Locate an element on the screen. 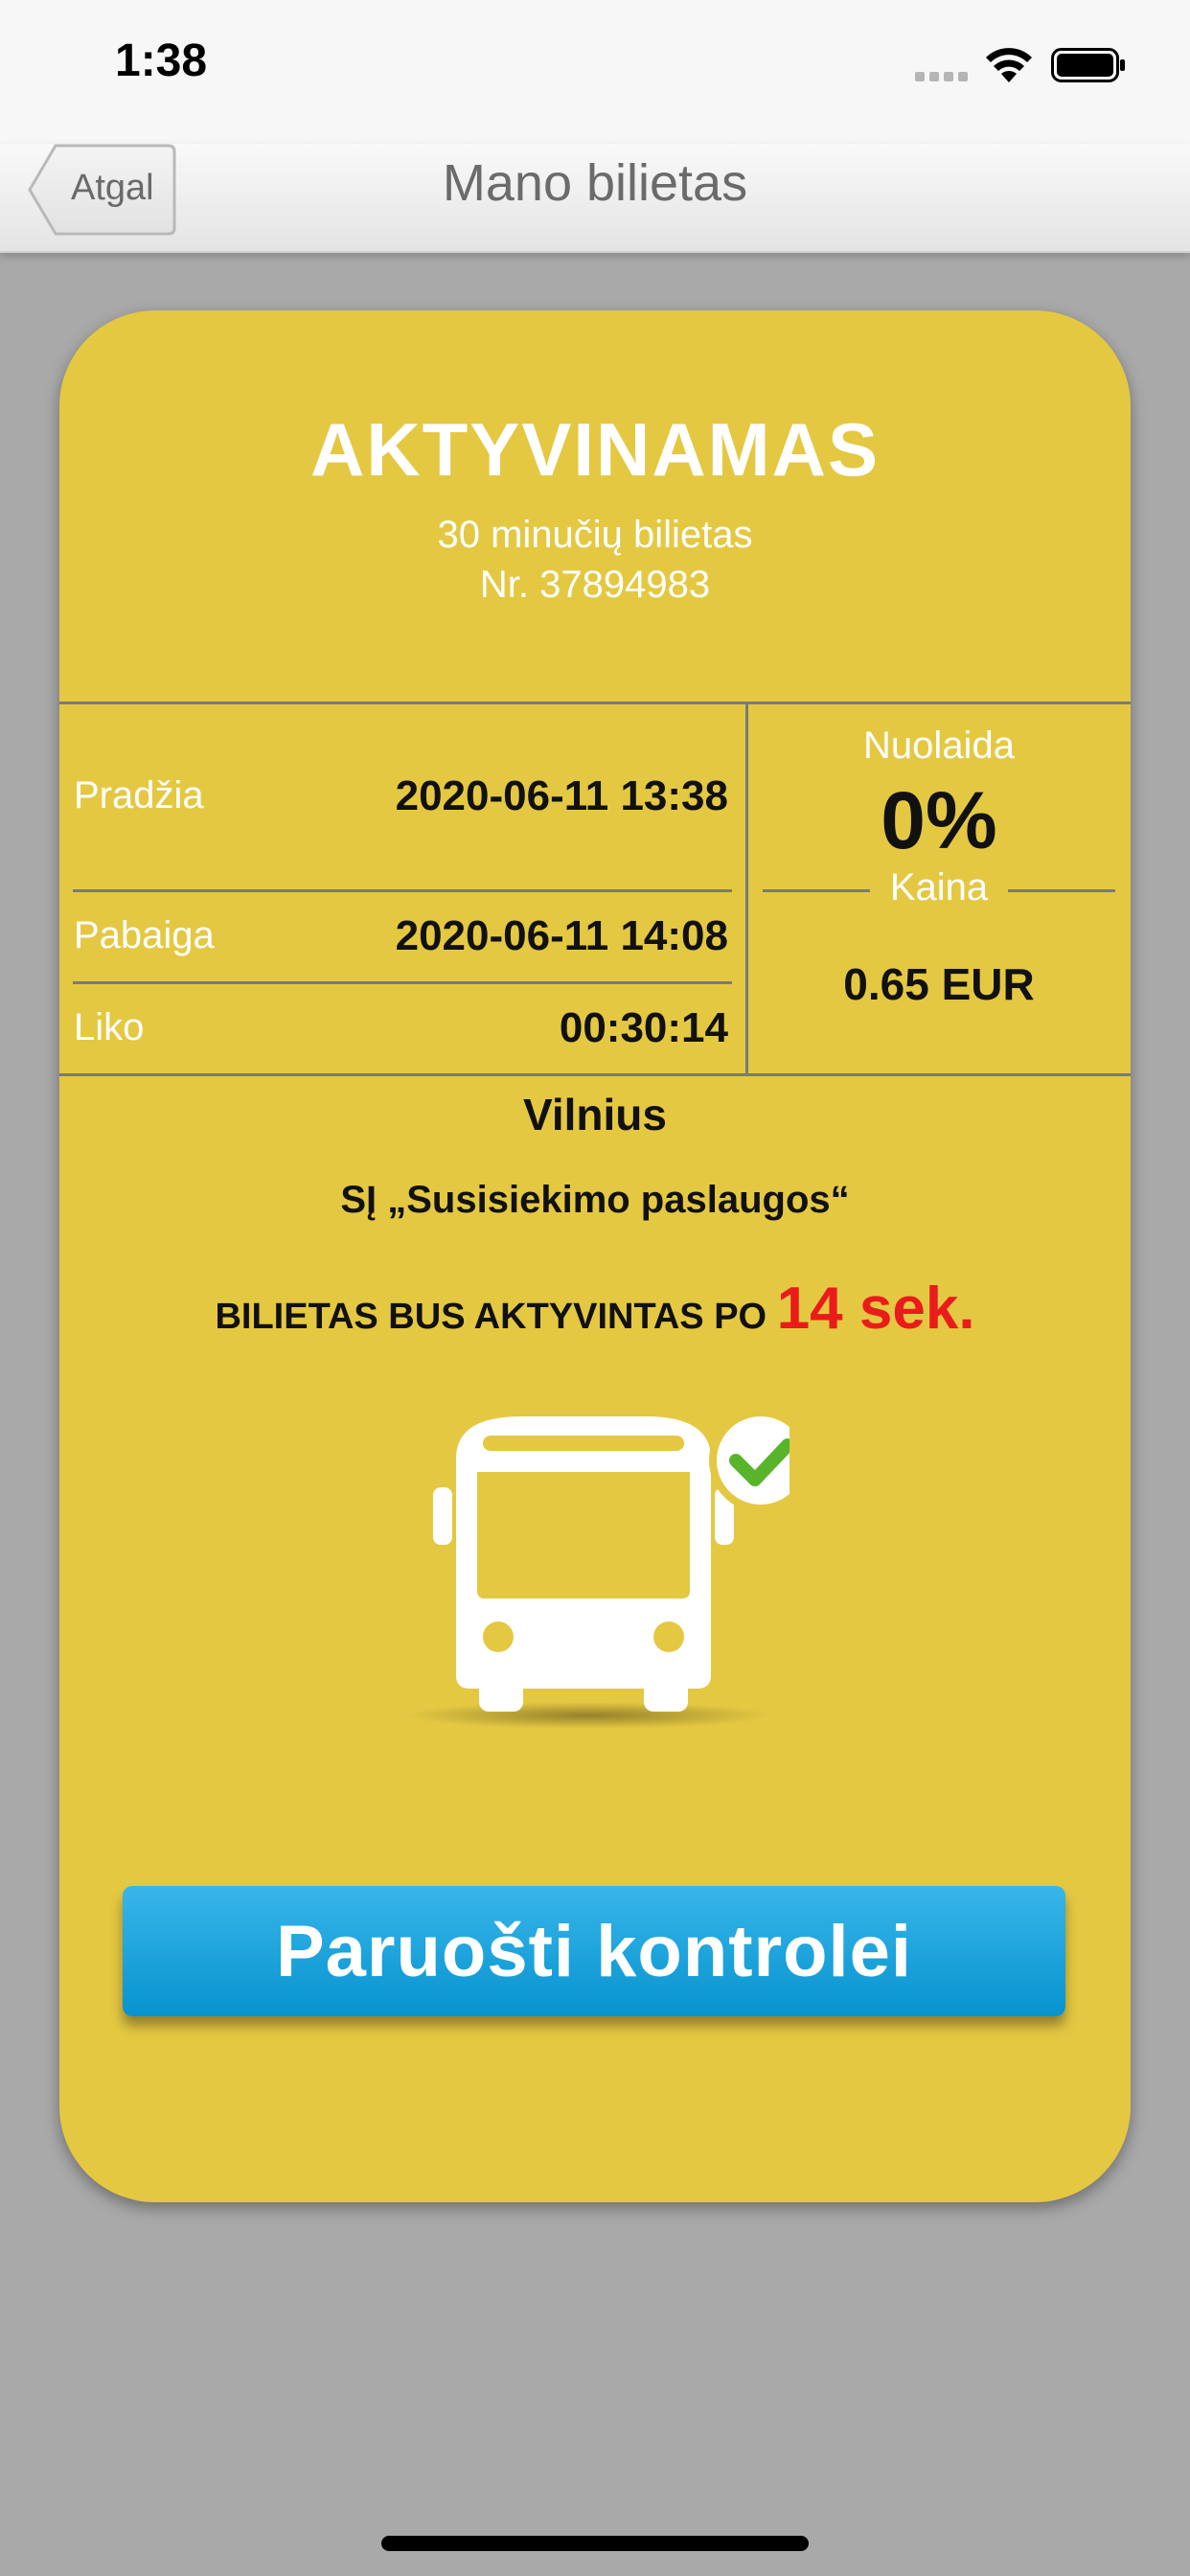  ticket-number: Nr. 37894983 is located at coordinates (595, 585).